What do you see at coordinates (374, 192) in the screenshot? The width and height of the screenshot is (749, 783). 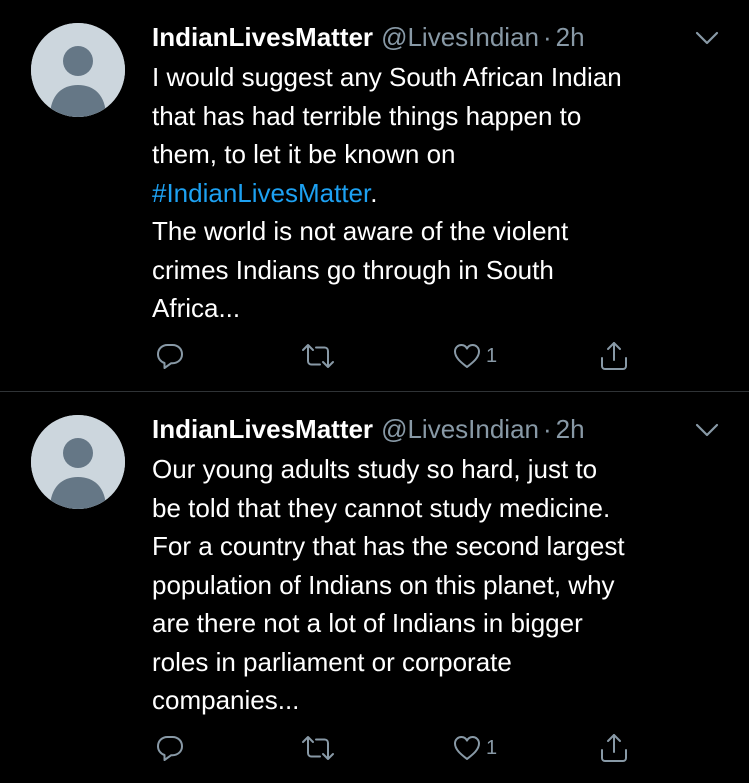 I see `hashtag-suffix: .` at bounding box center [374, 192].